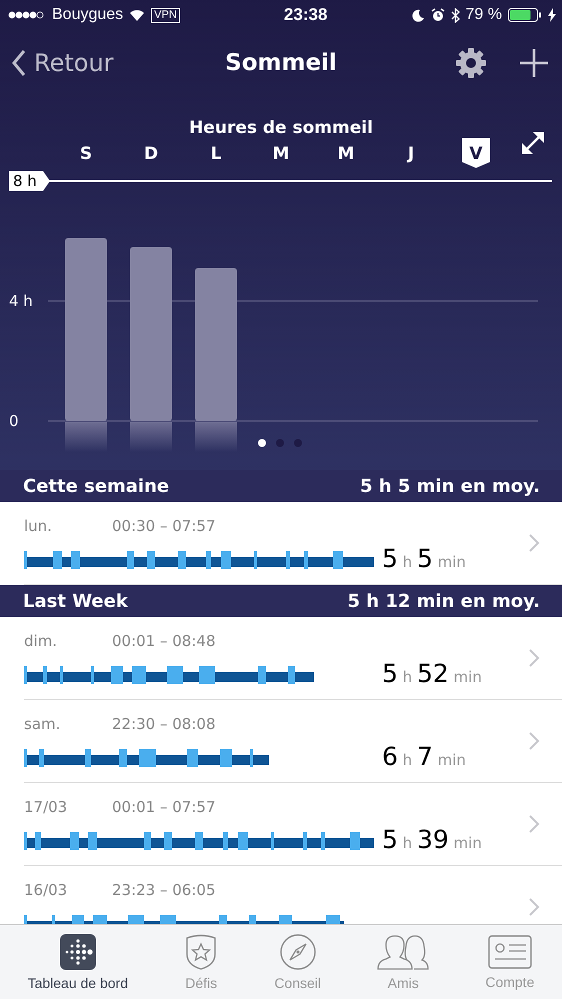 The image size is (562, 999). I want to click on id-card-icon, so click(510, 951).